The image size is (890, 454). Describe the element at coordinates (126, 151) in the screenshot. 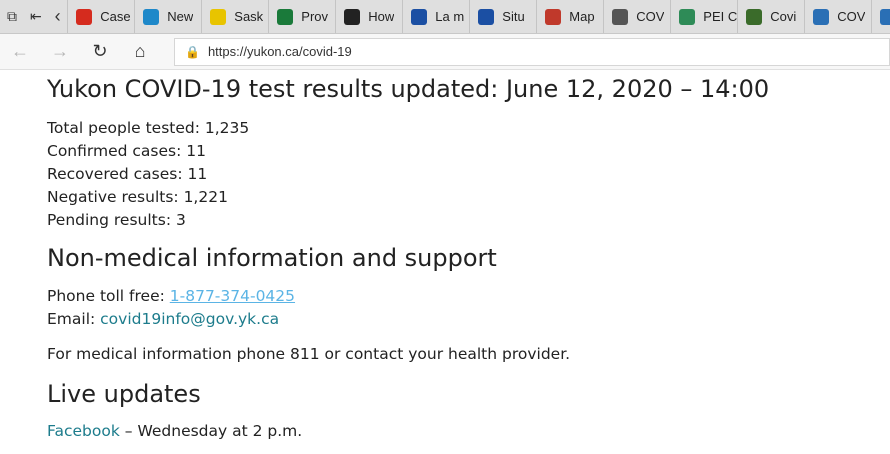

I see `stat-confirmed: Confirmed cases: 11` at that location.